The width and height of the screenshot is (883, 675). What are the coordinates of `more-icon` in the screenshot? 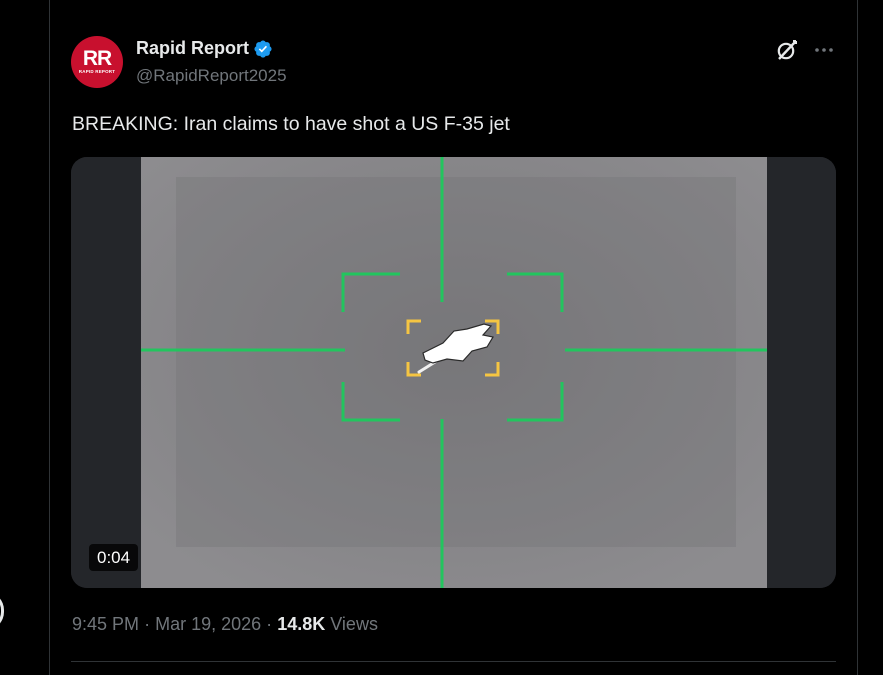 It's located at (824, 50).